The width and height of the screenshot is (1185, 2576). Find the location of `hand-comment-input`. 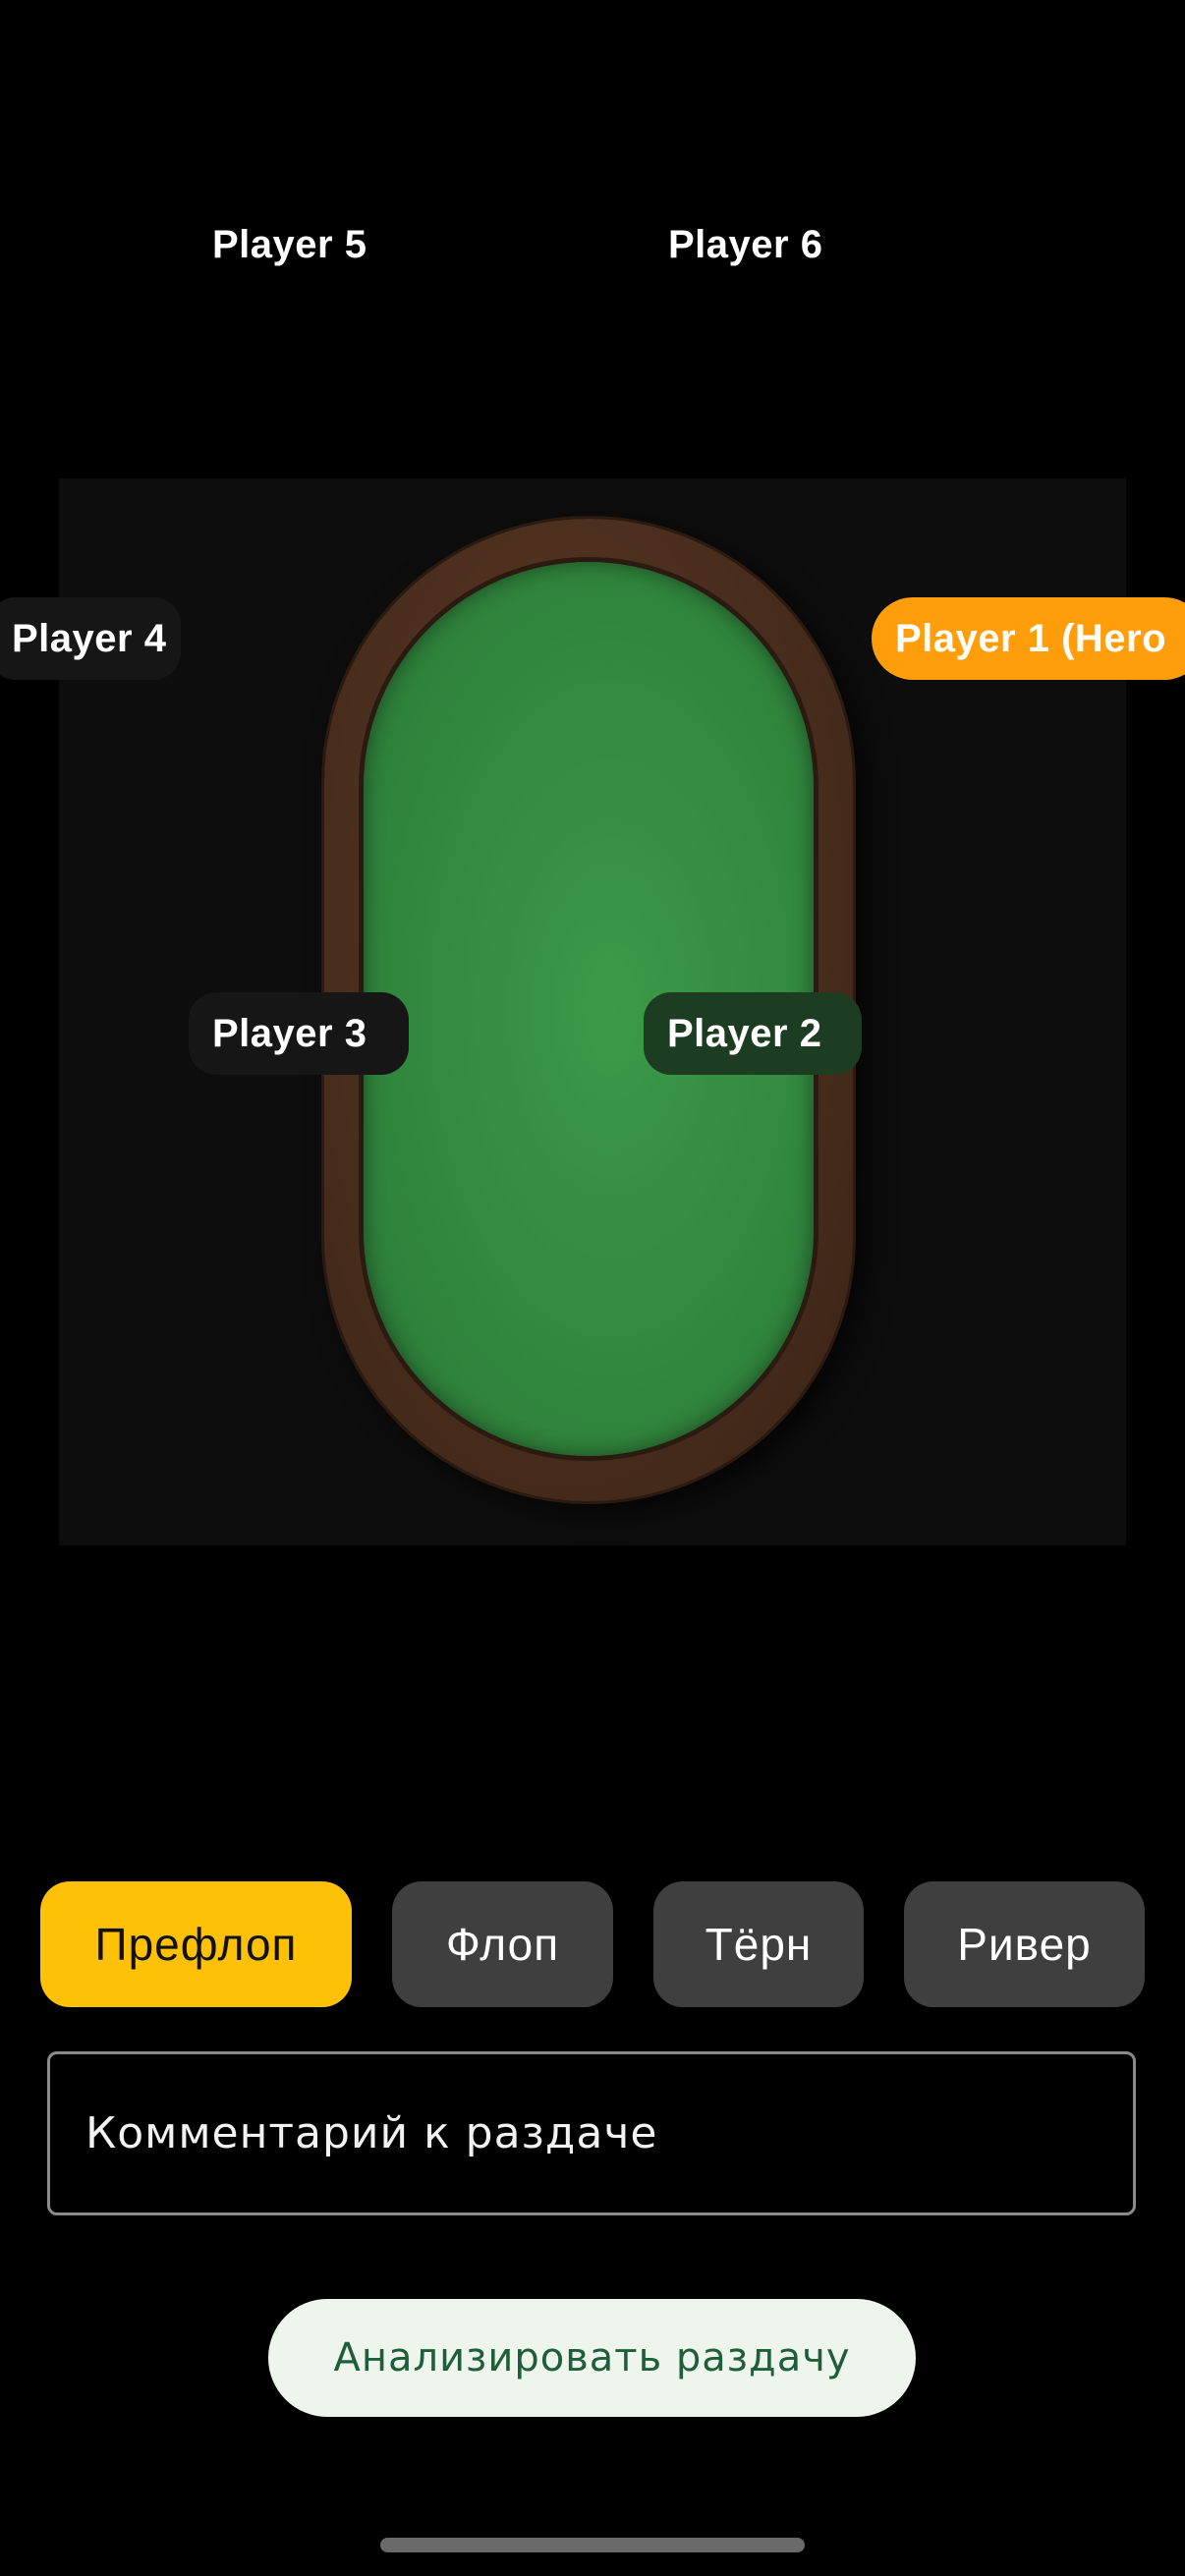

hand-comment-input is located at coordinates (592, 2133).